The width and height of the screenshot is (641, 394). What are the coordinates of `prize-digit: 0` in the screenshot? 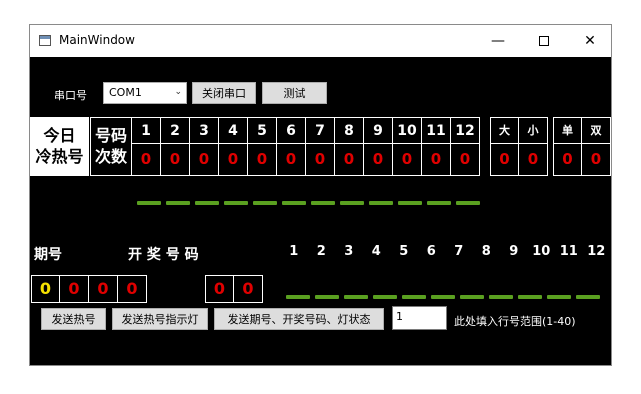 It's located at (219, 289).